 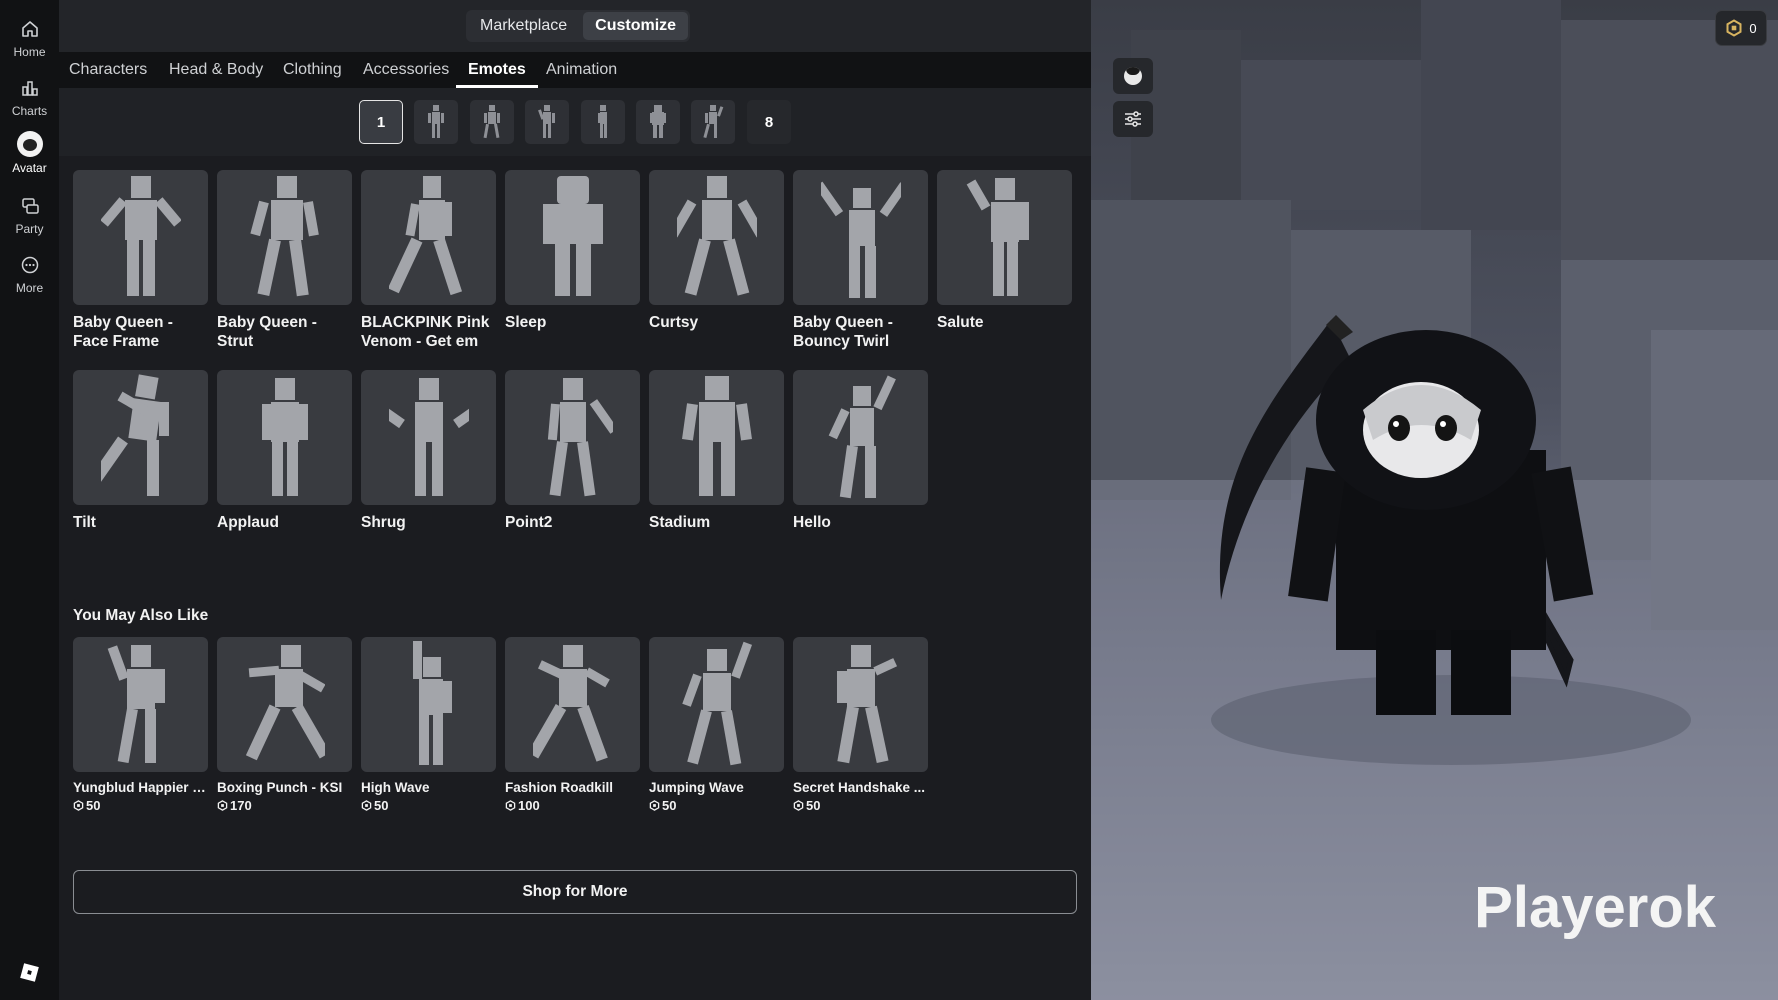 I want to click on avatar-thumbnail-button, so click(x=1133, y=76).